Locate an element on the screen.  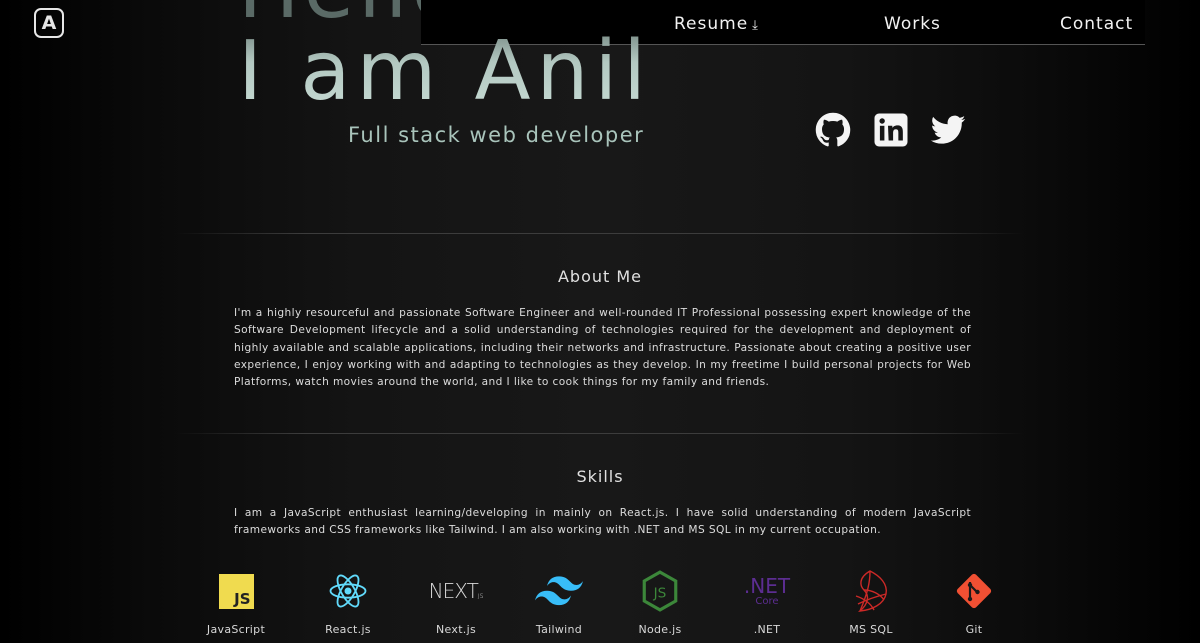
mssql-icon is located at coordinates (871, 591).